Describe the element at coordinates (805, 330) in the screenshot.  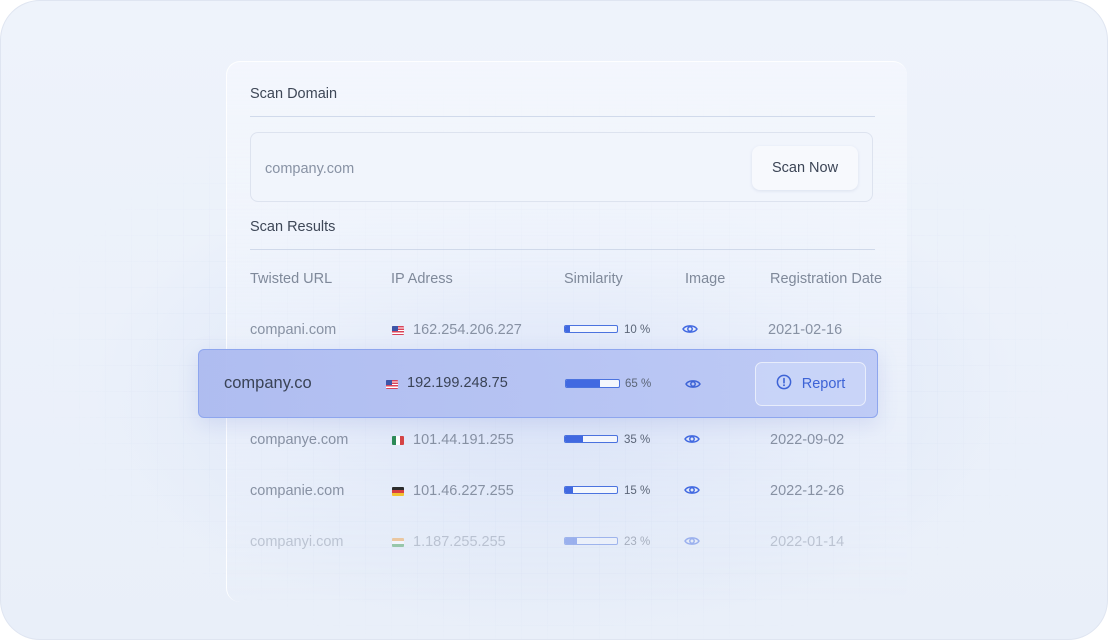
I see `row-date: 2021-02-16` at that location.